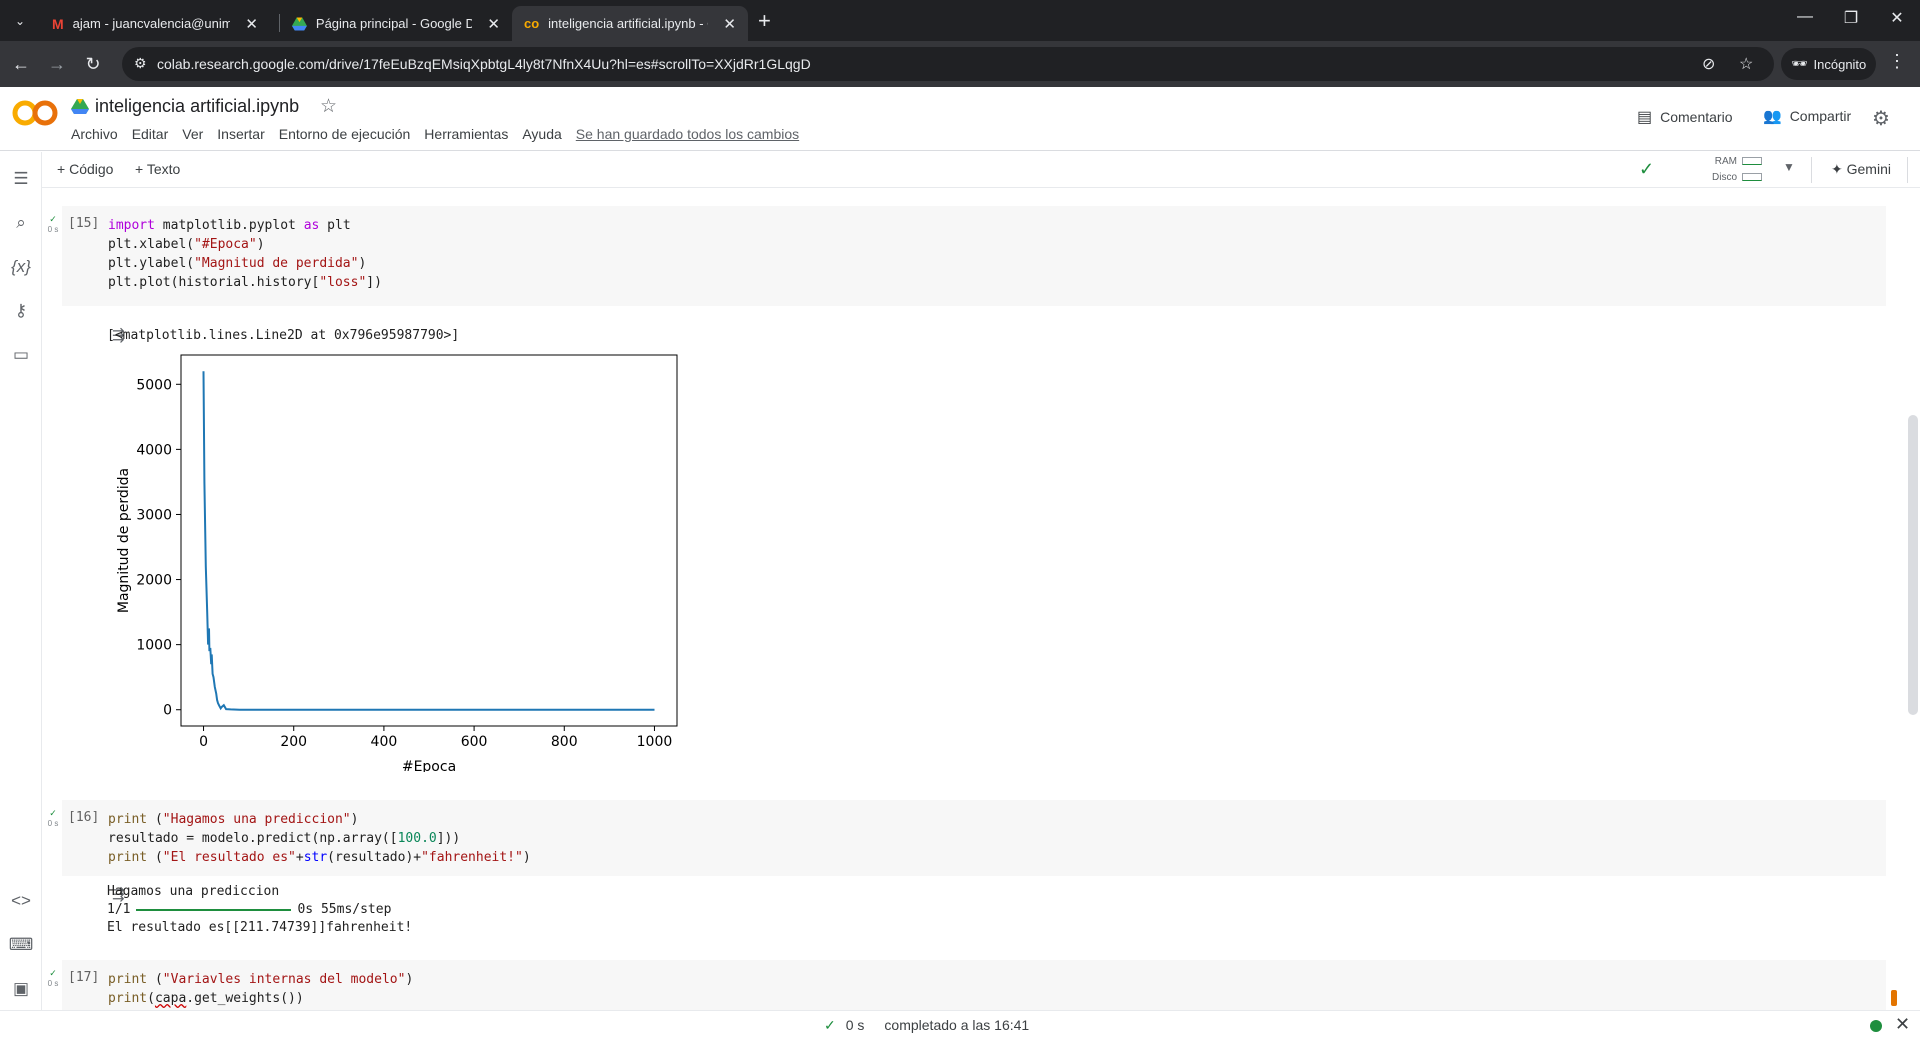  Describe the element at coordinates (1726, 161) in the screenshot. I see `ram-label: RAM` at that location.